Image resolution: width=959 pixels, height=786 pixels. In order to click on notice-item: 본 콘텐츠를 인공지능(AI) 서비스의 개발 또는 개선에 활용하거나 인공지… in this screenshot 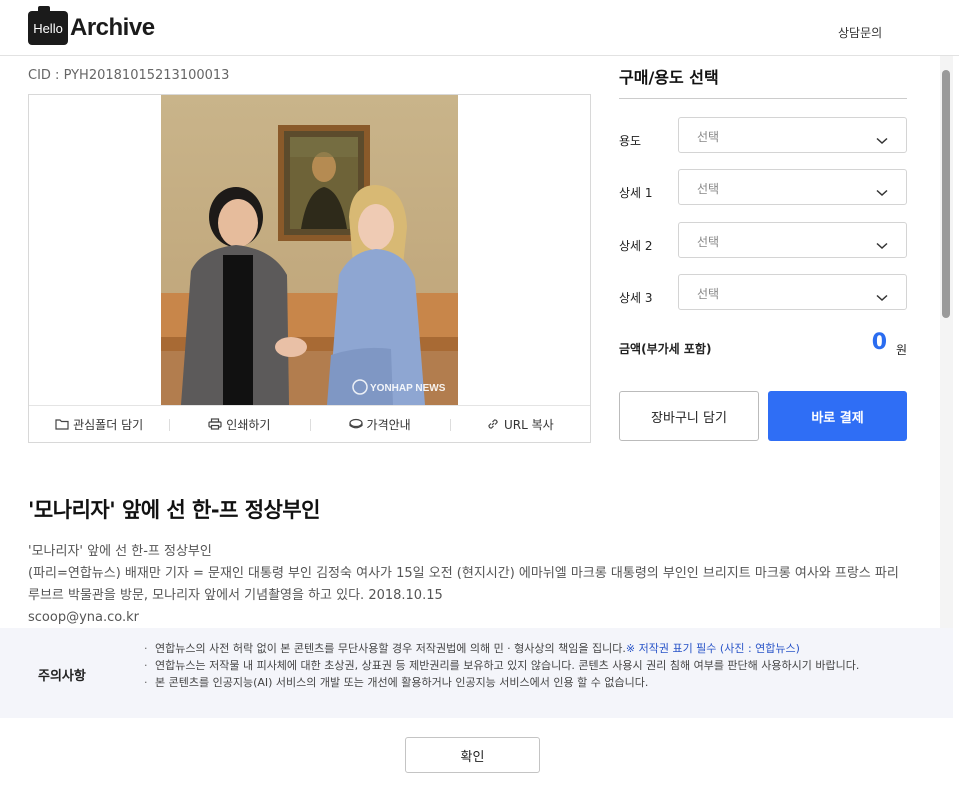, I will do `click(509, 682)`.